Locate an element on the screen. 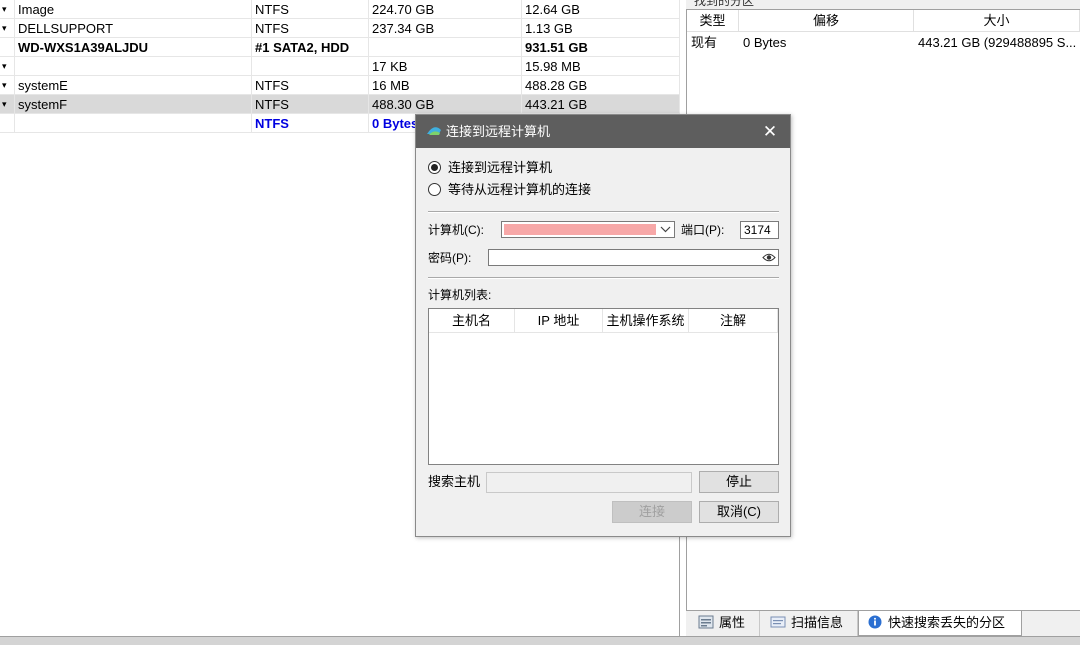 The width and height of the screenshot is (1080, 645). password-input is located at coordinates (633, 257).